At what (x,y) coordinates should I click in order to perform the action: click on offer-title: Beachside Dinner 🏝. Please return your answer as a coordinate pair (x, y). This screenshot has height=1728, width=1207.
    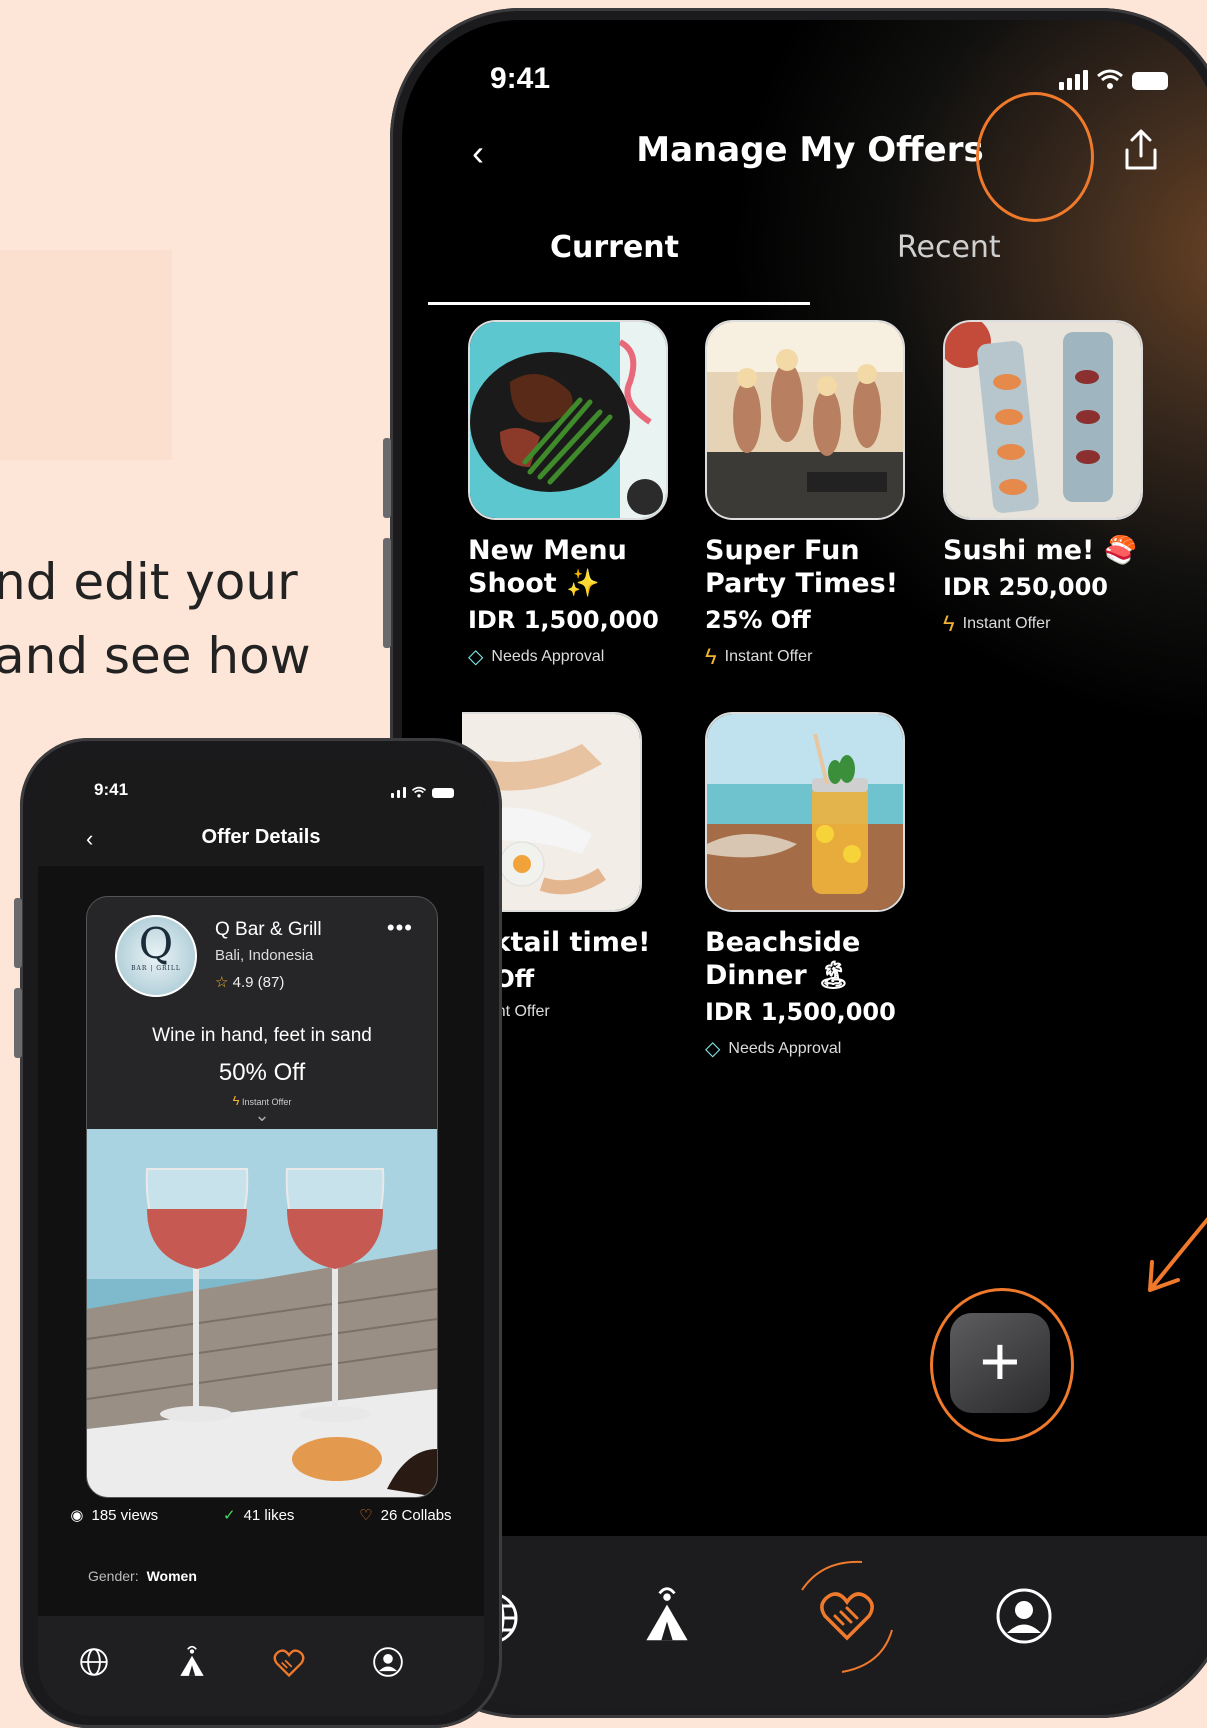
    Looking at the image, I should click on (805, 959).